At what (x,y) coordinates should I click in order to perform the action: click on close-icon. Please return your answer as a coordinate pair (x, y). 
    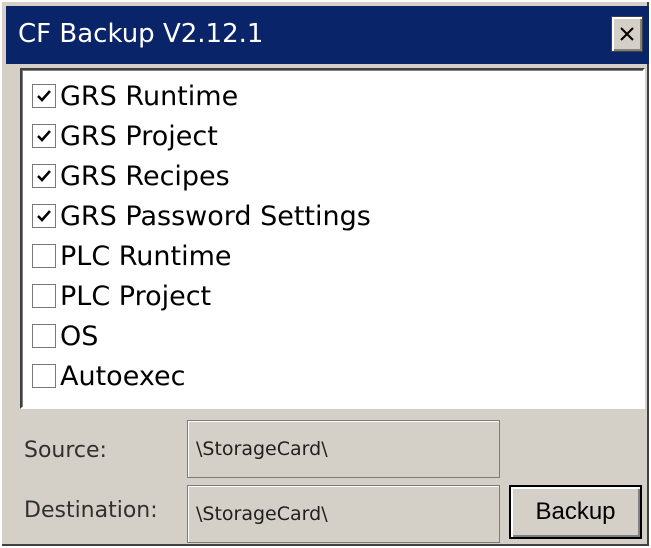
    Looking at the image, I should click on (627, 34).